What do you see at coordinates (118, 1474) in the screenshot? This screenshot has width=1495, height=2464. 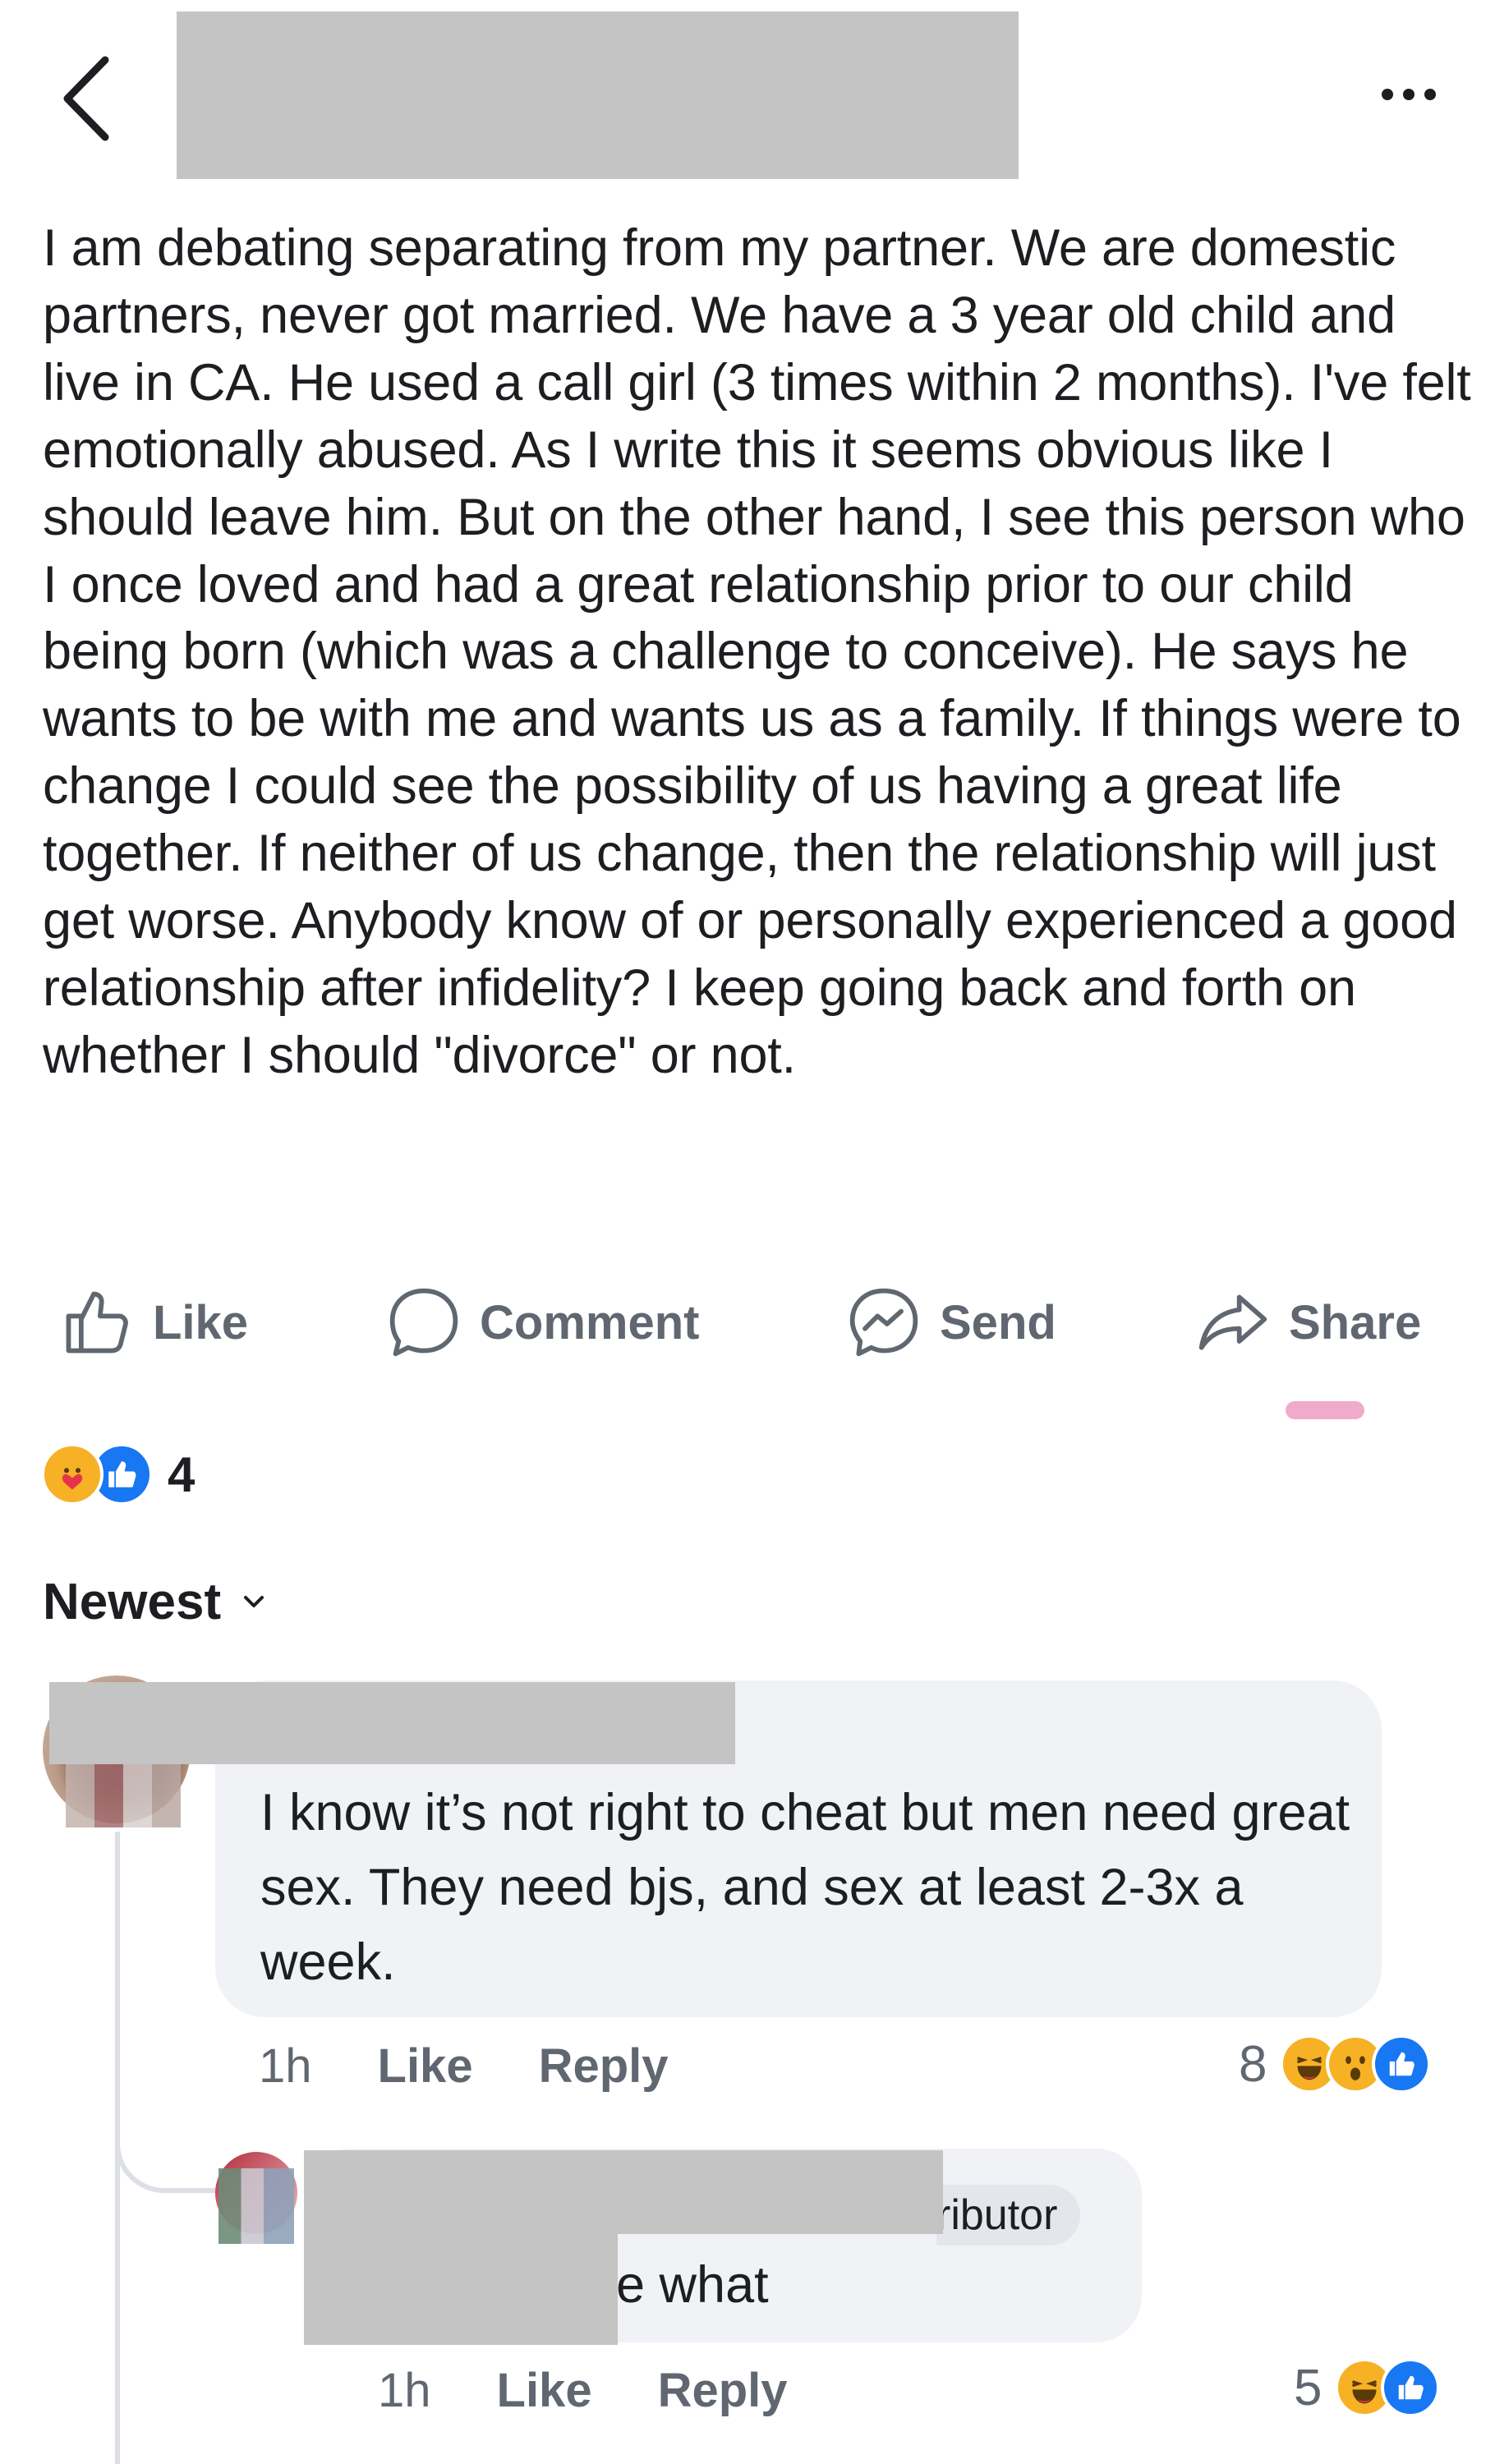 I see `post-reactions-summary: 4` at bounding box center [118, 1474].